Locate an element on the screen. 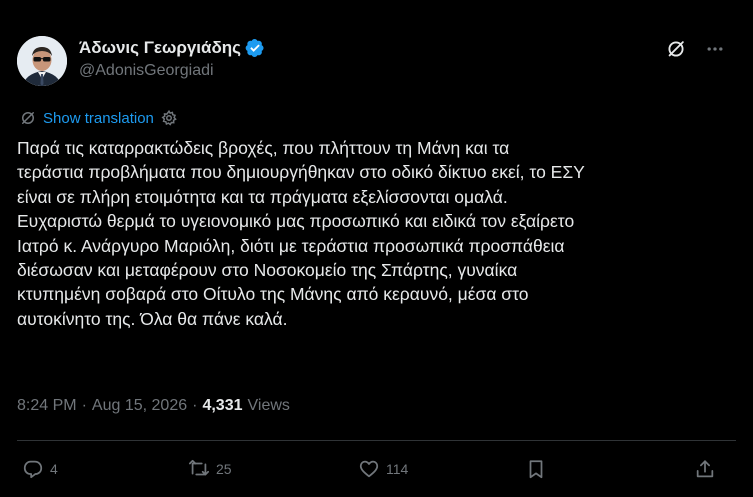 Image resolution: width=753 pixels, height=497 pixels. like-icon is located at coordinates (369, 469).